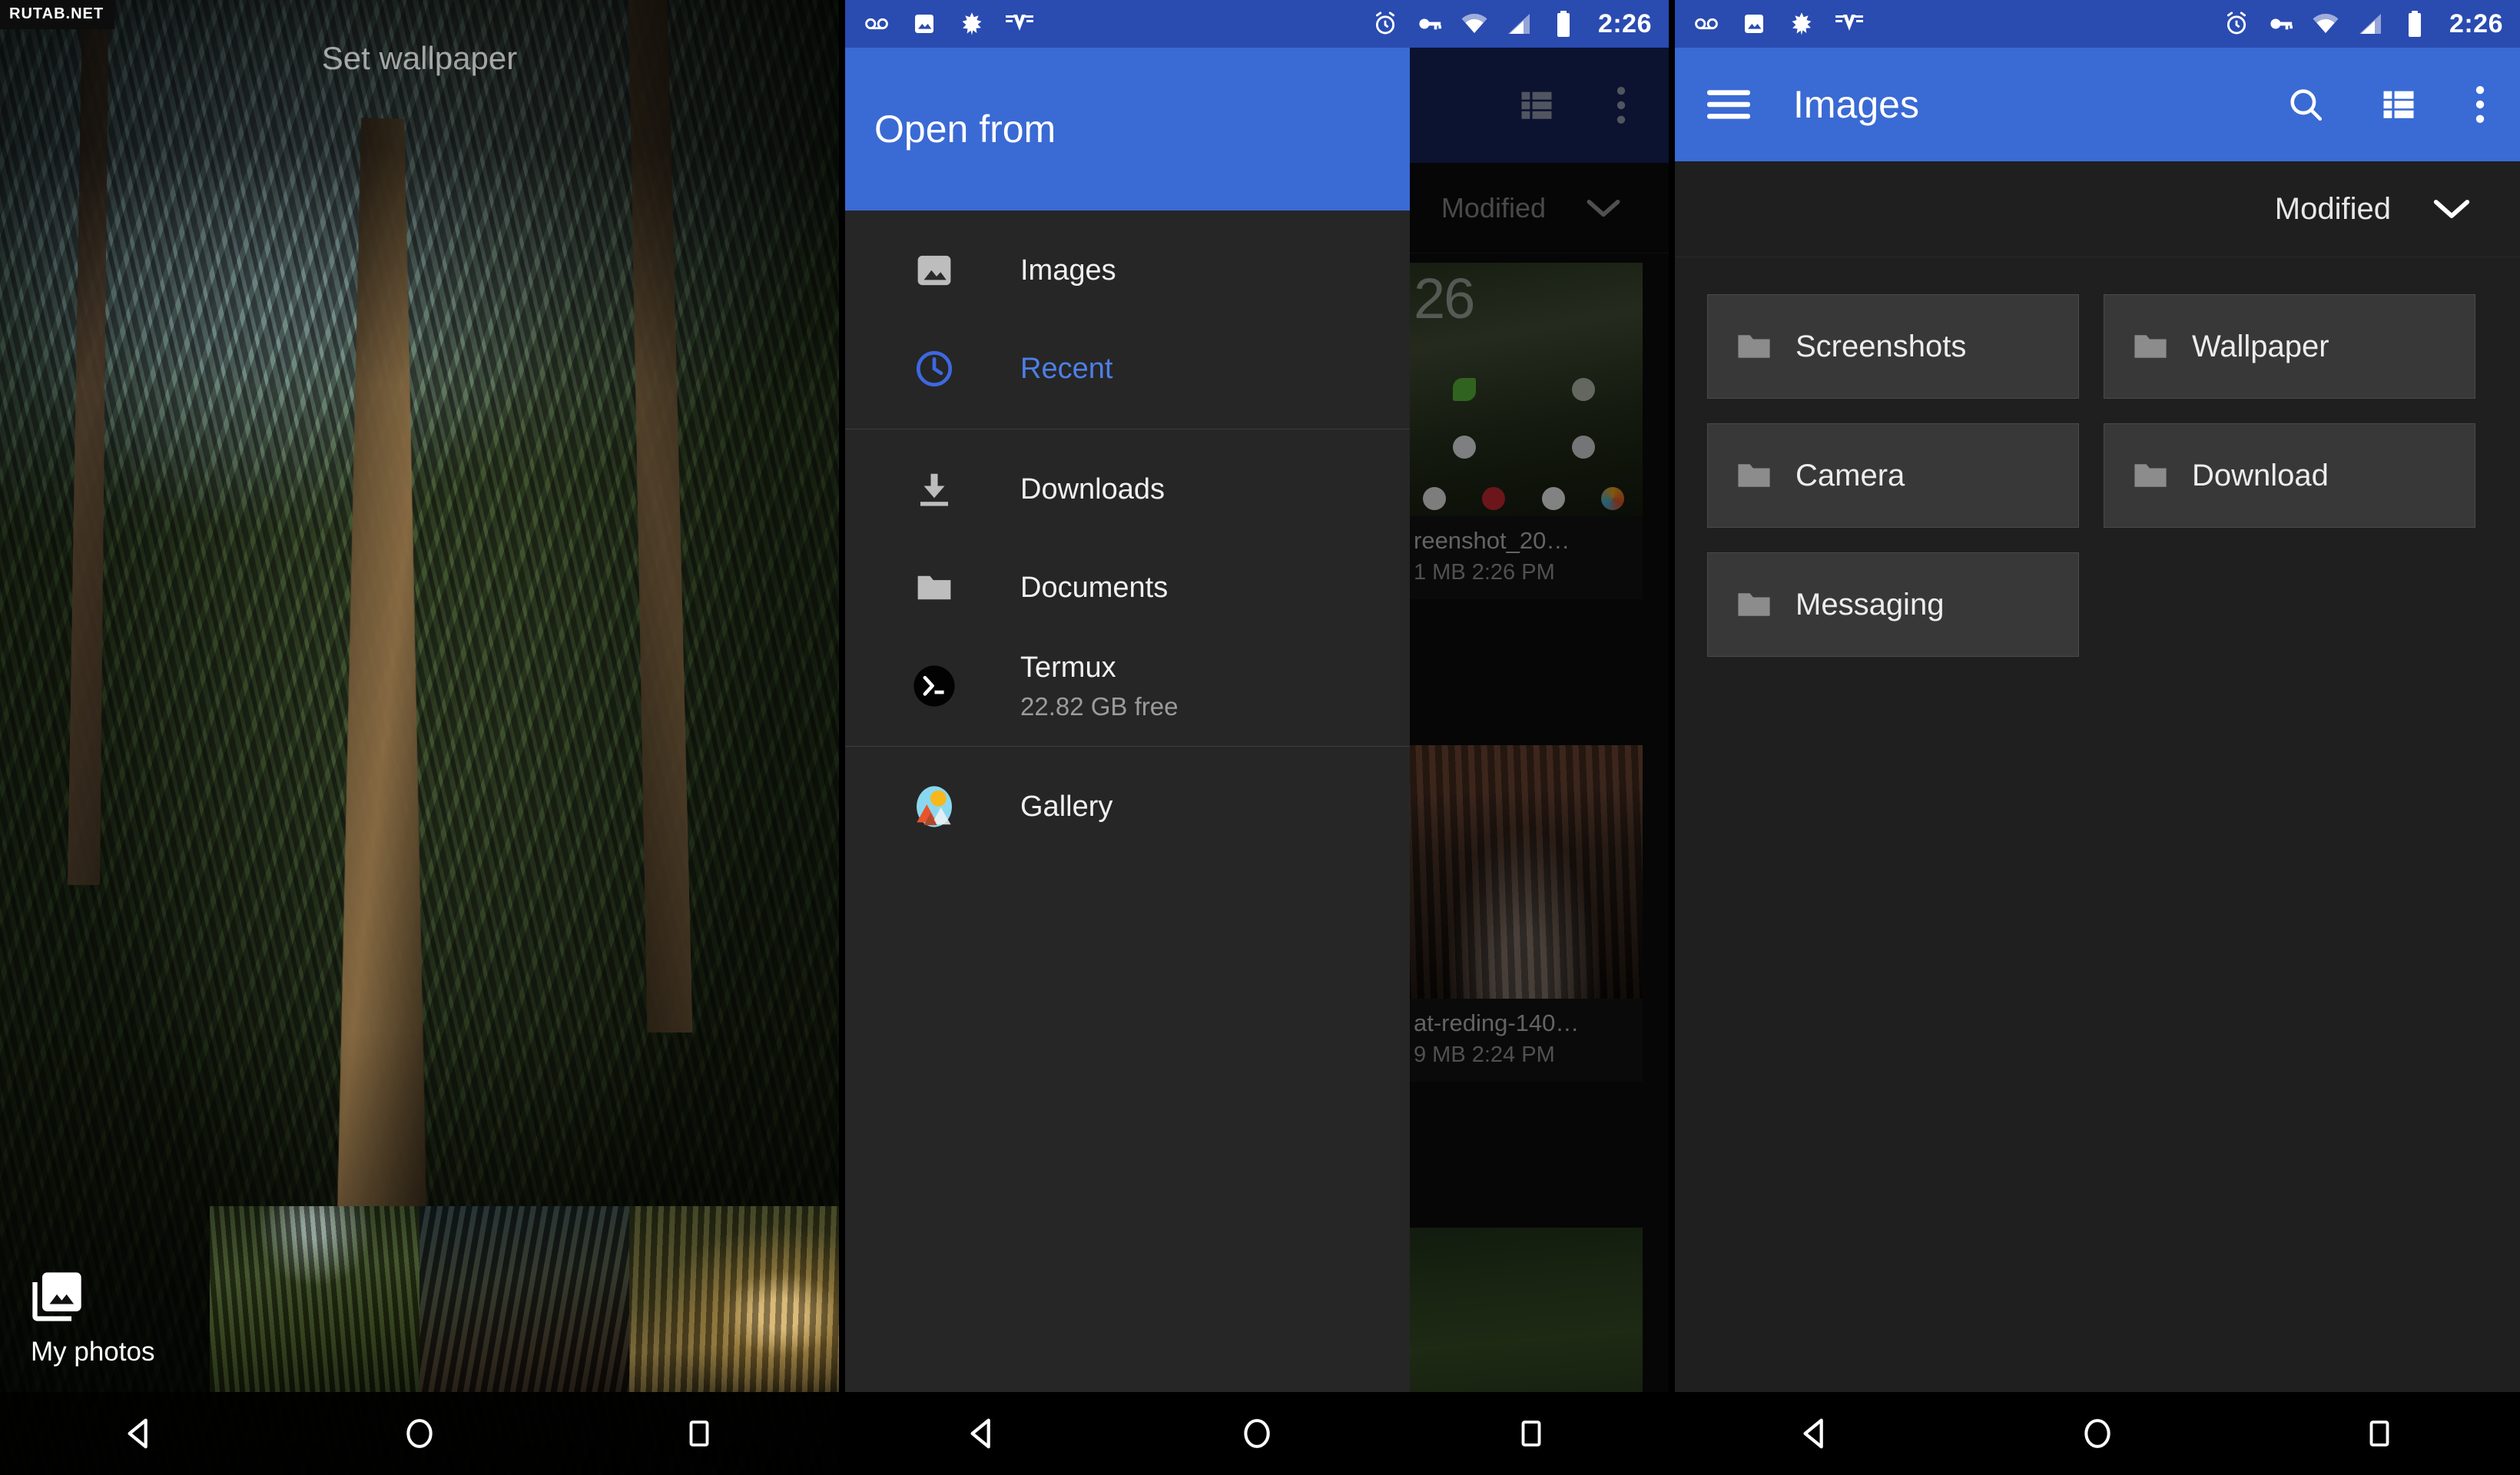 The width and height of the screenshot is (2520, 1475). Describe the element at coordinates (2097, 104) in the screenshot. I see `images-app-bar: Images` at that location.